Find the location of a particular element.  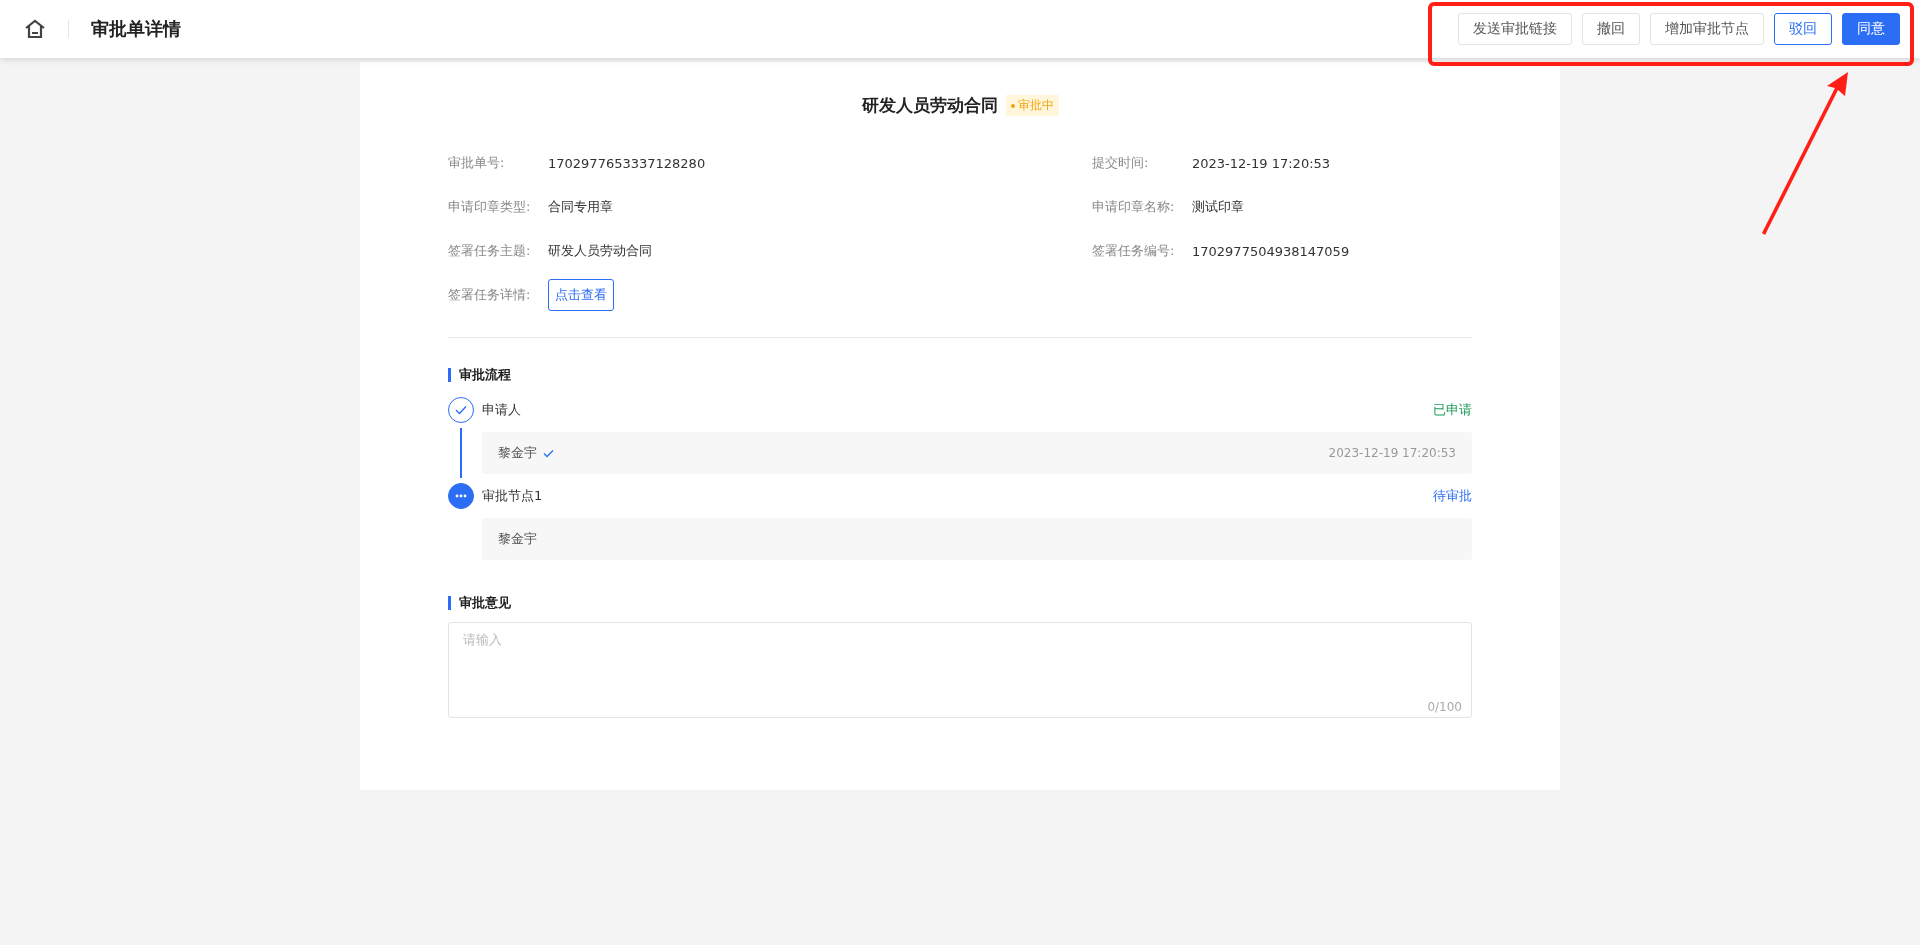

home-icon is located at coordinates (35, 29).